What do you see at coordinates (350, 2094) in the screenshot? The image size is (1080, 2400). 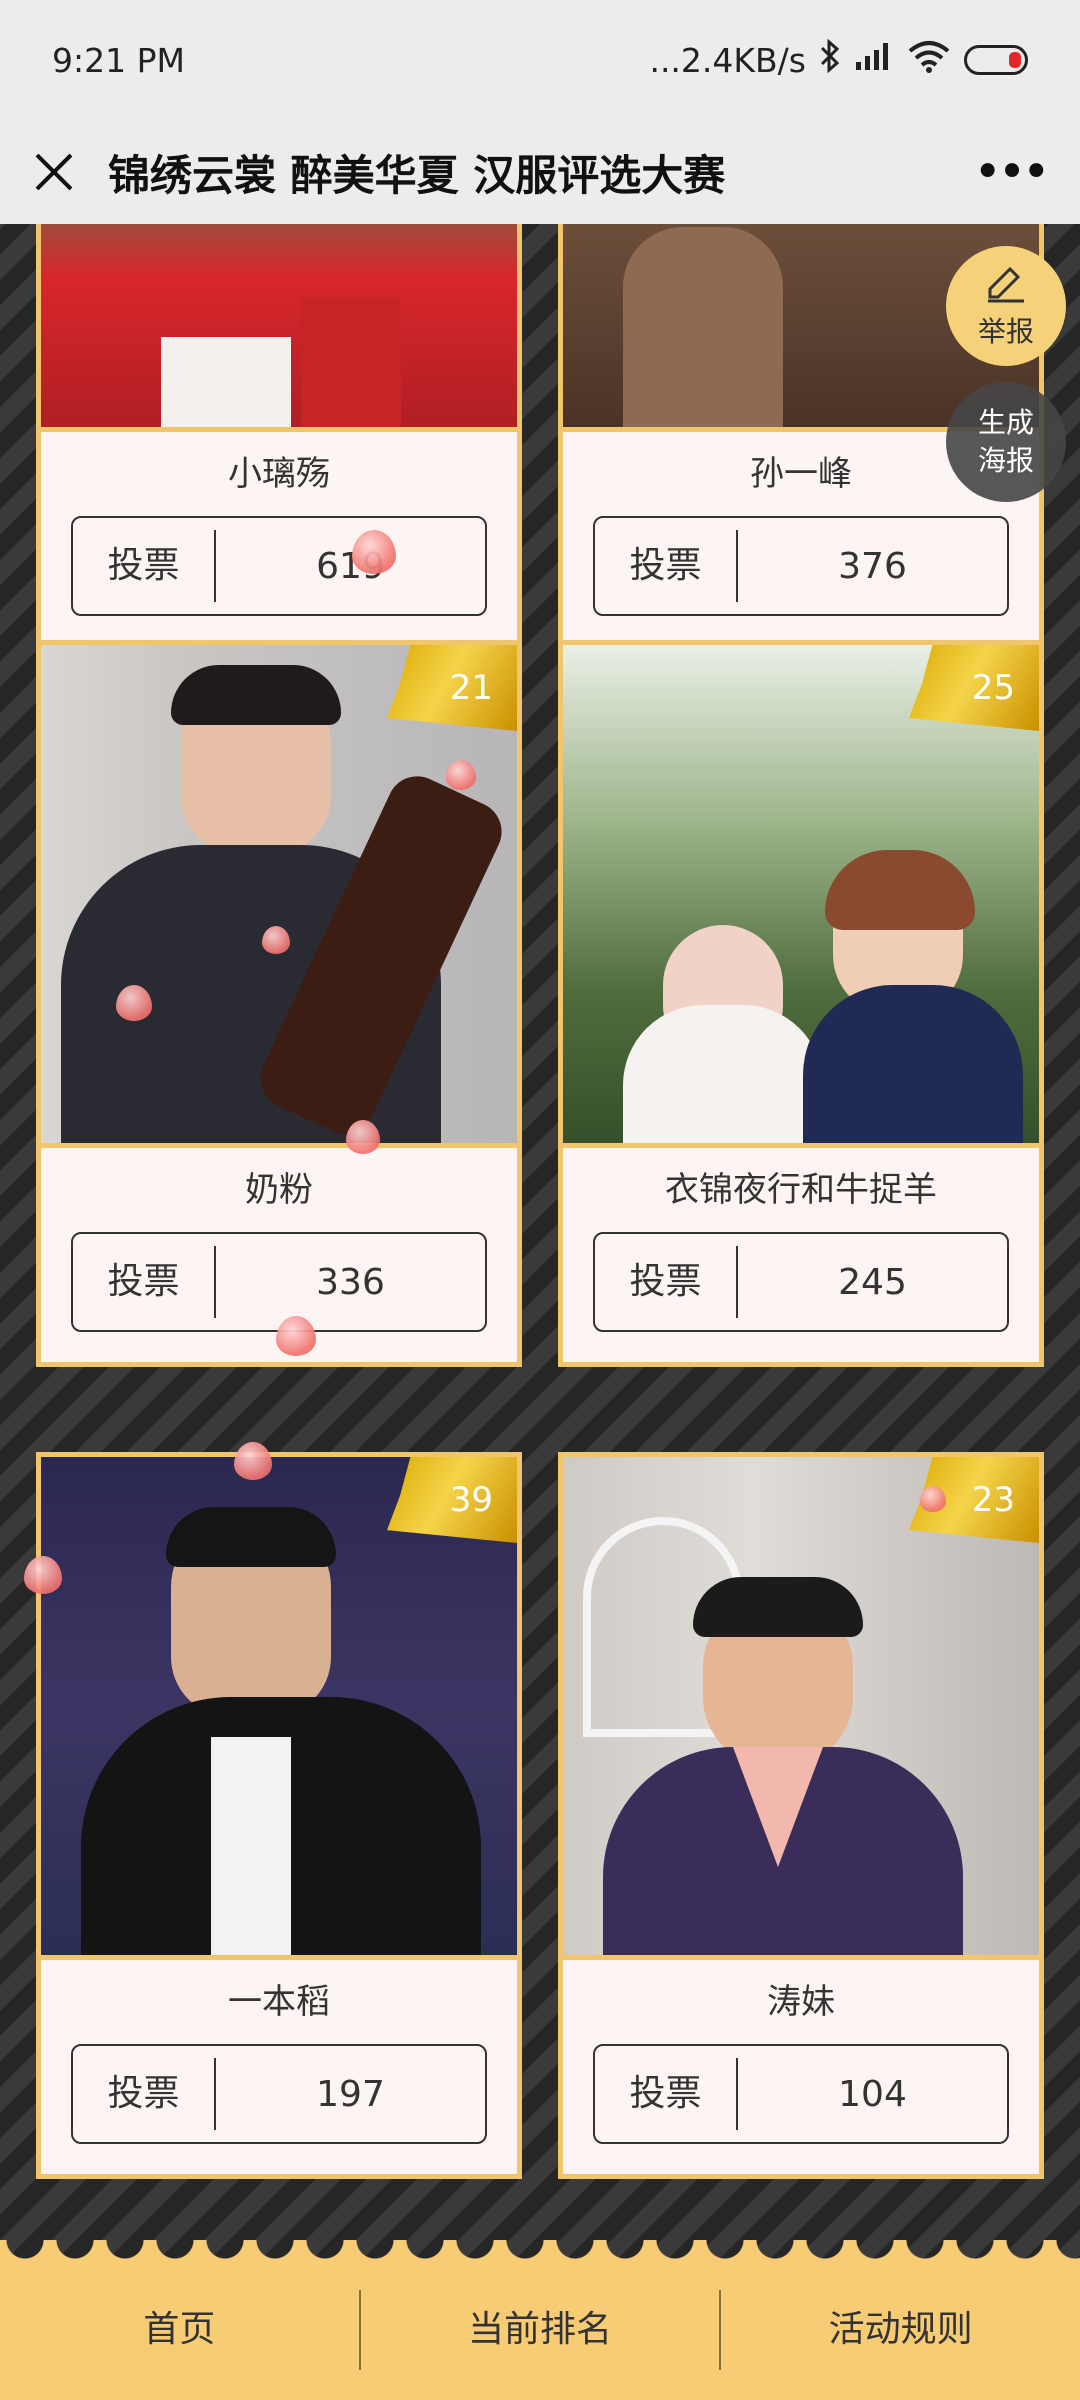 I see `vote-count: 197` at bounding box center [350, 2094].